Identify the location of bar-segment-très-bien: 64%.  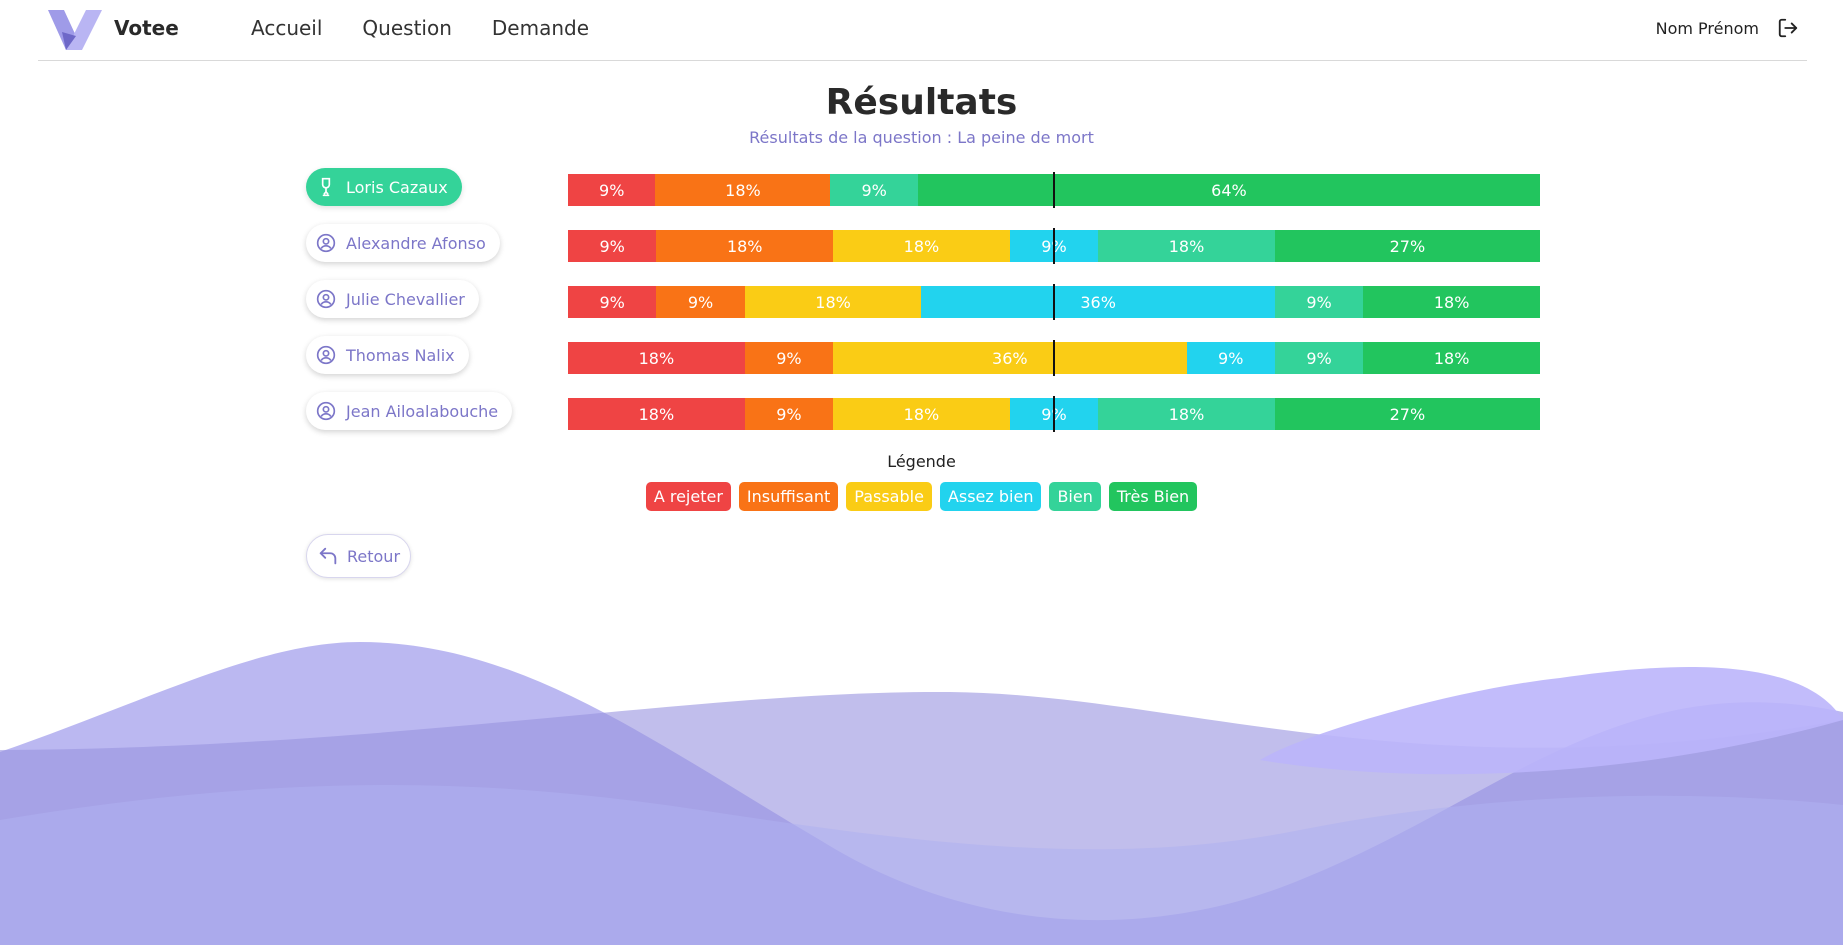
(1228, 190).